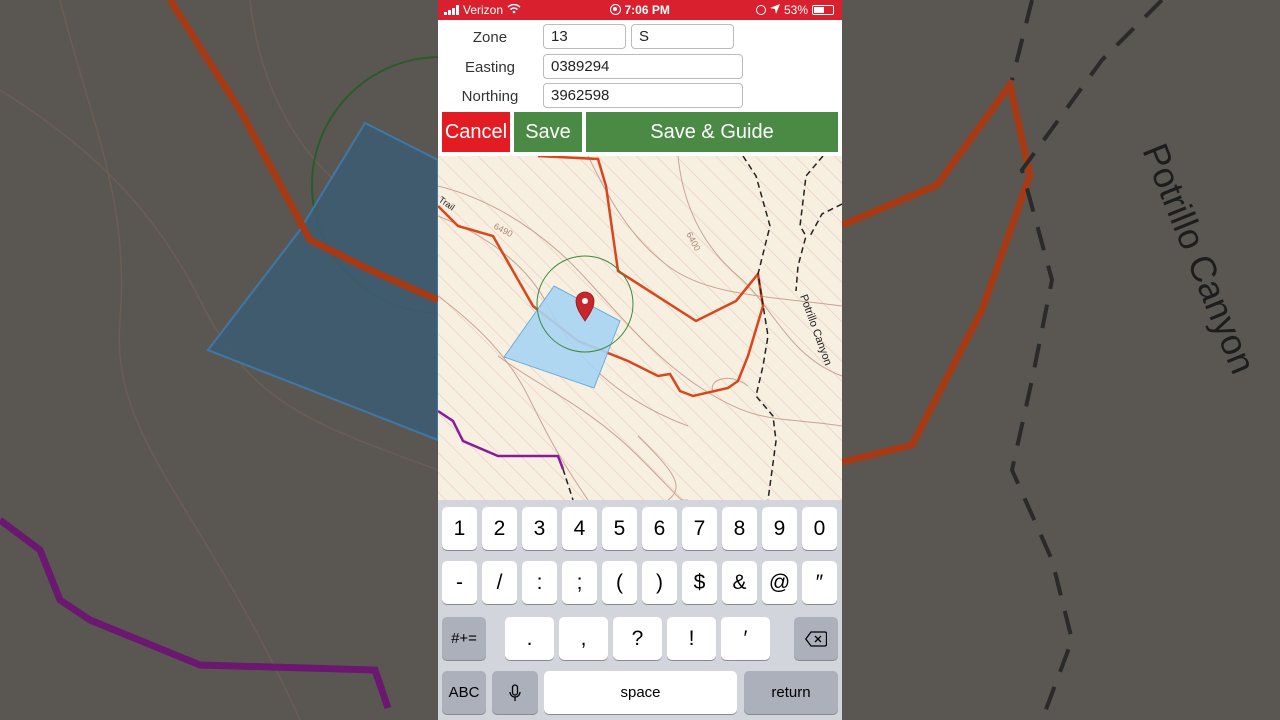  Describe the element at coordinates (637, 638) in the screenshot. I see `punctuation-key-2: ?` at that location.